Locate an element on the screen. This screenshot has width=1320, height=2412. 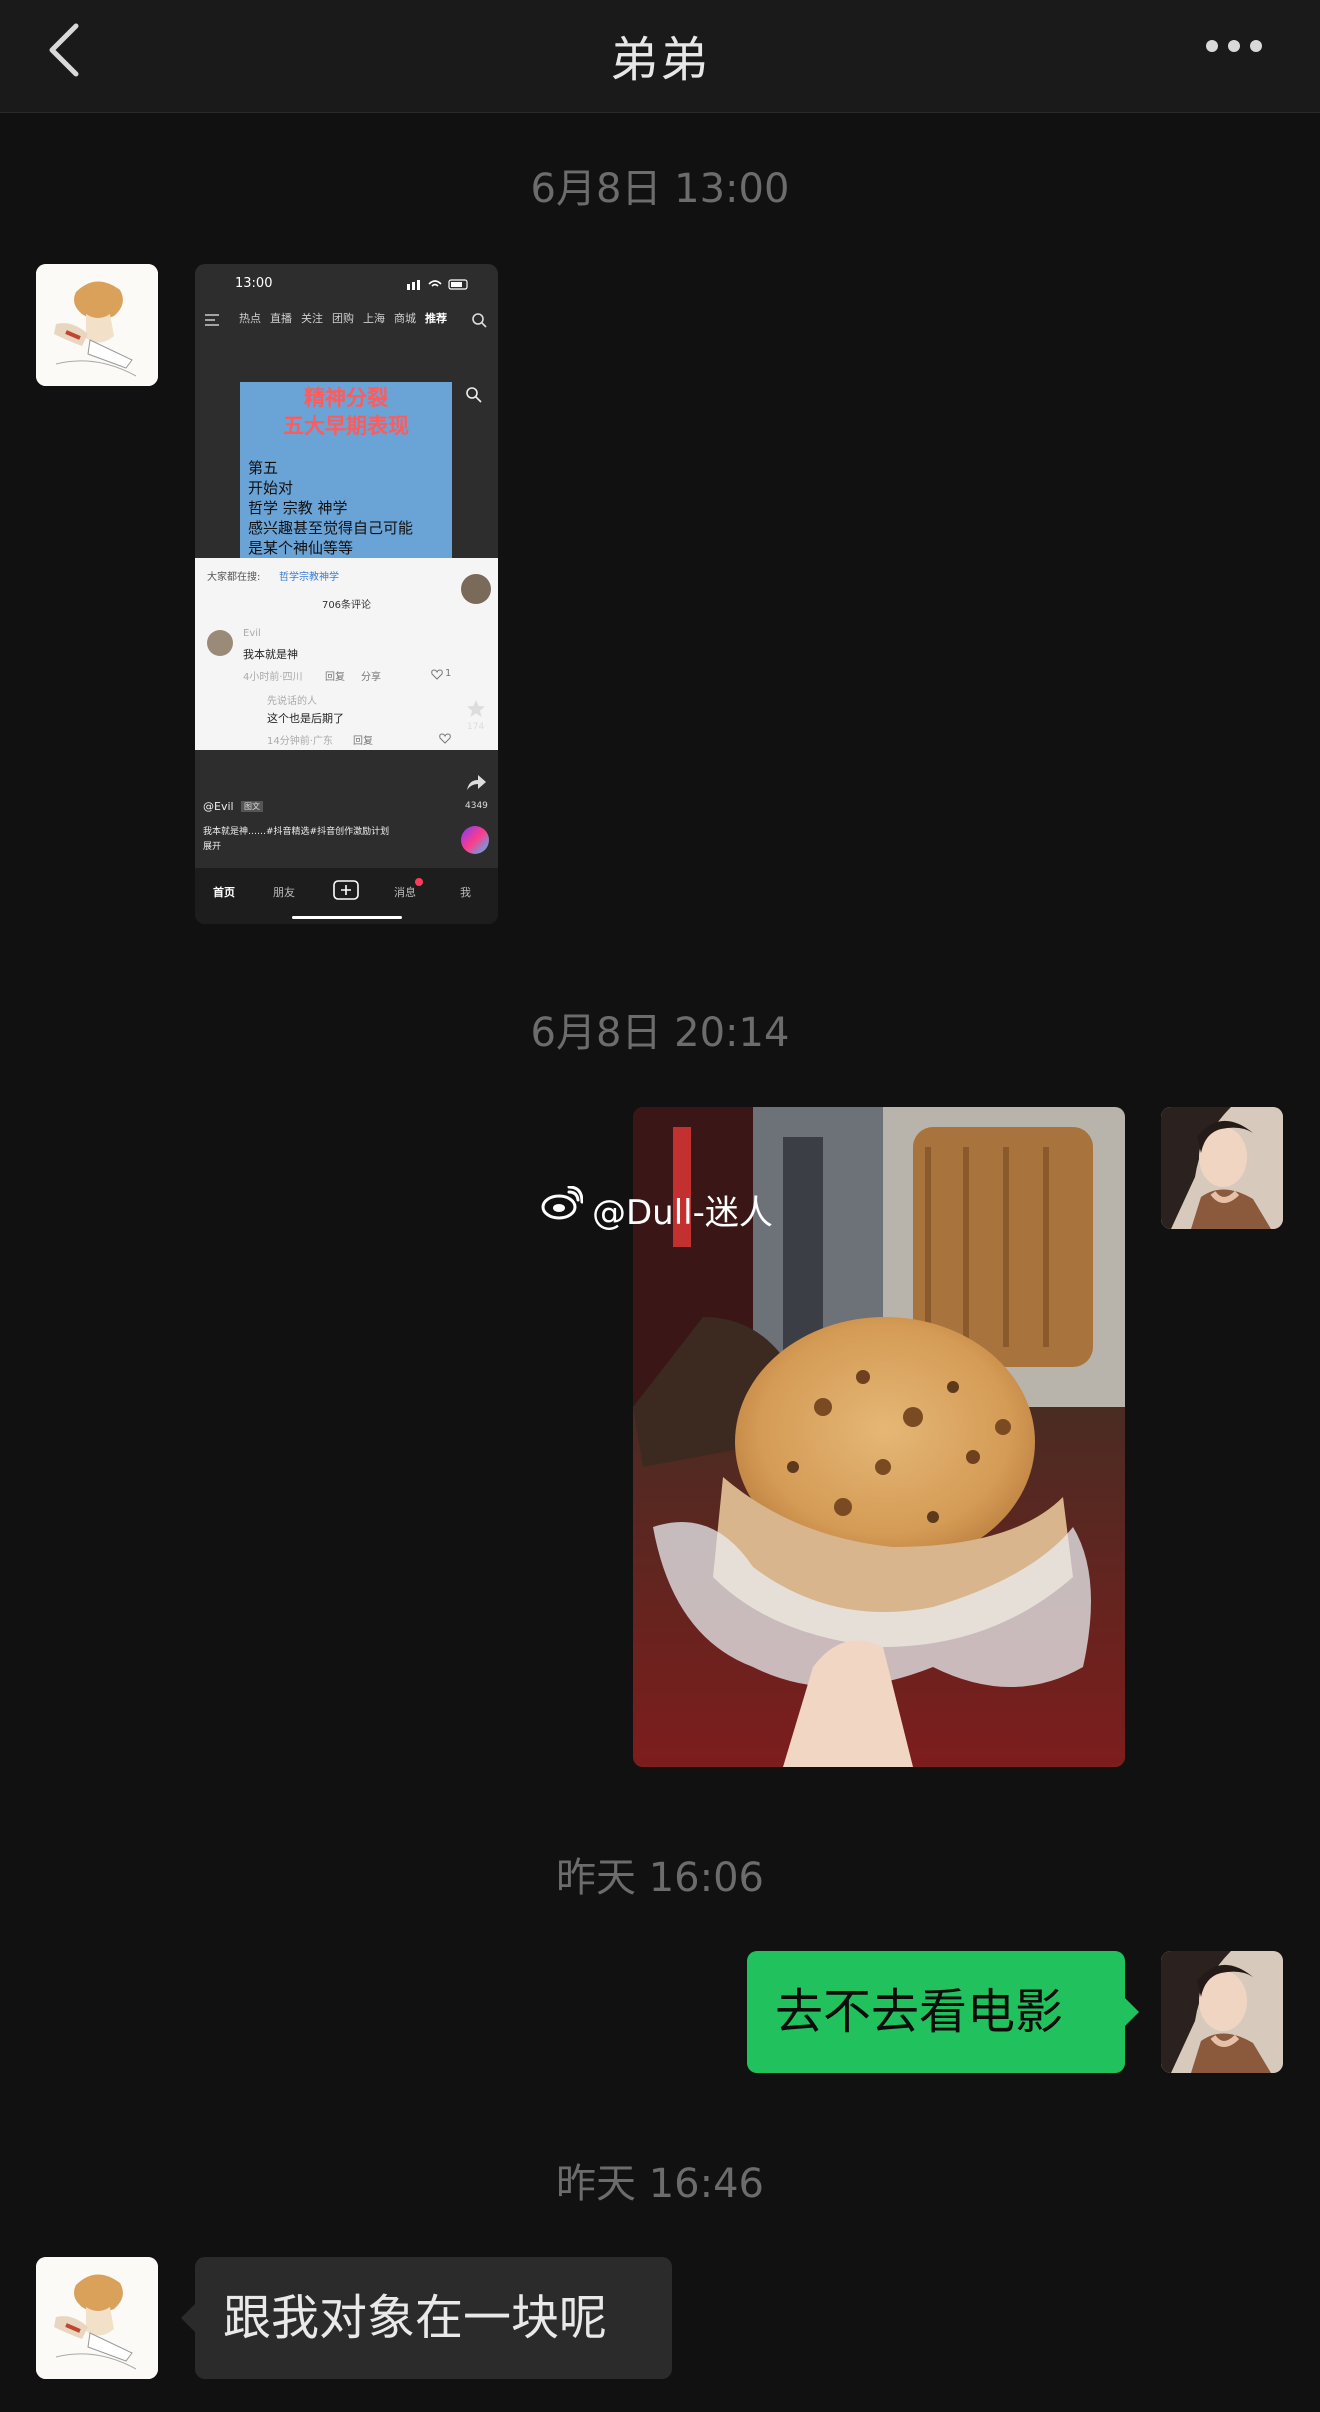
screenshot-tab-bar: 热点 直播 关注 团购 上海 商城 推荐 is located at coordinates (346, 320).